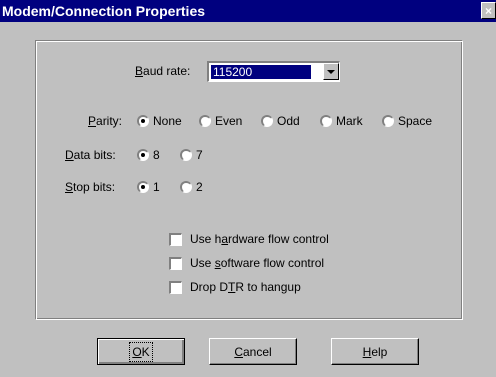  I want to click on parity-option-even: Even, so click(220, 121).